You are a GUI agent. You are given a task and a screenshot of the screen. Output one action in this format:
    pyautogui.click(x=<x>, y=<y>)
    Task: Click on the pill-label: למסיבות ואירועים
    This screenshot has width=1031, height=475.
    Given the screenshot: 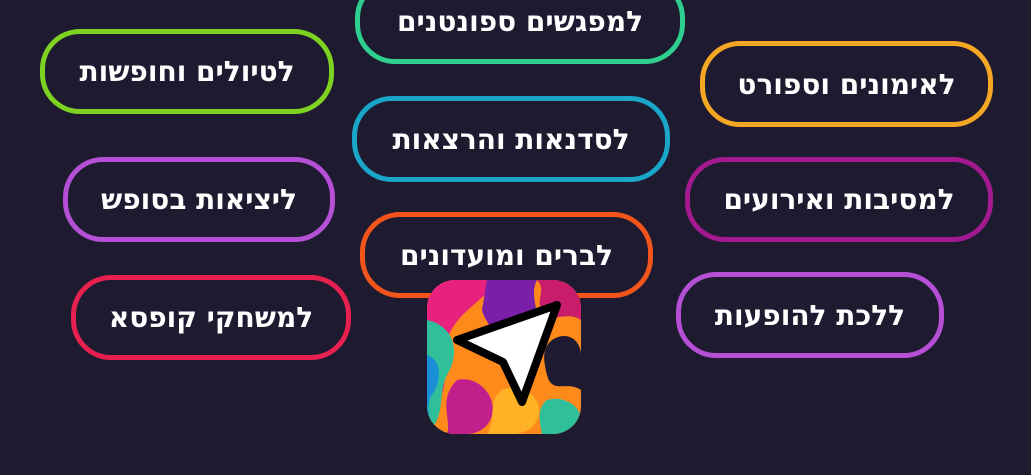 What is the action you would take?
    pyautogui.click(x=839, y=199)
    